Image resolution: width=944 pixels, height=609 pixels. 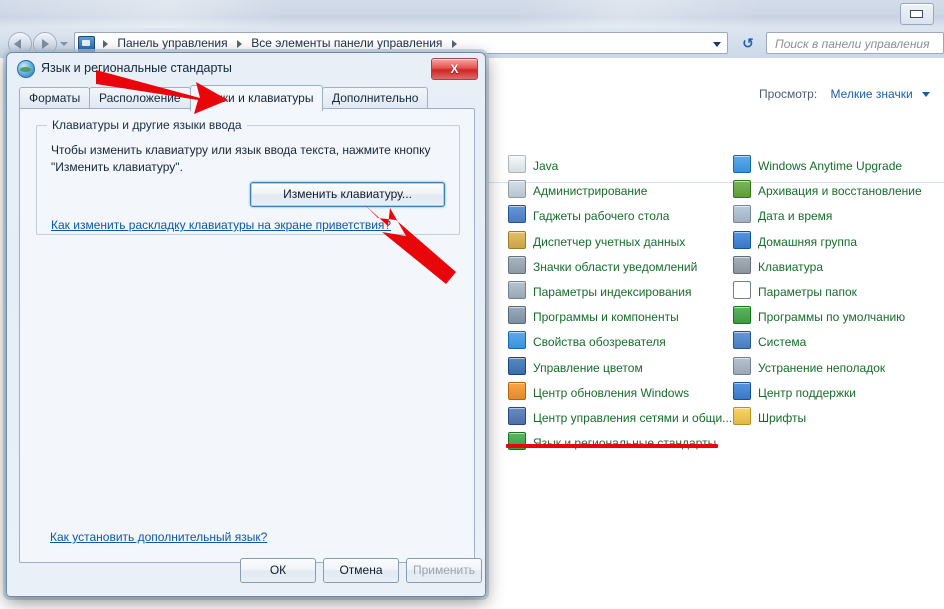 What do you see at coordinates (601, 216) in the screenshot?
I see `control-panel-item-label: Гаджеты рабочего стола` at bounding box center [601, 216].